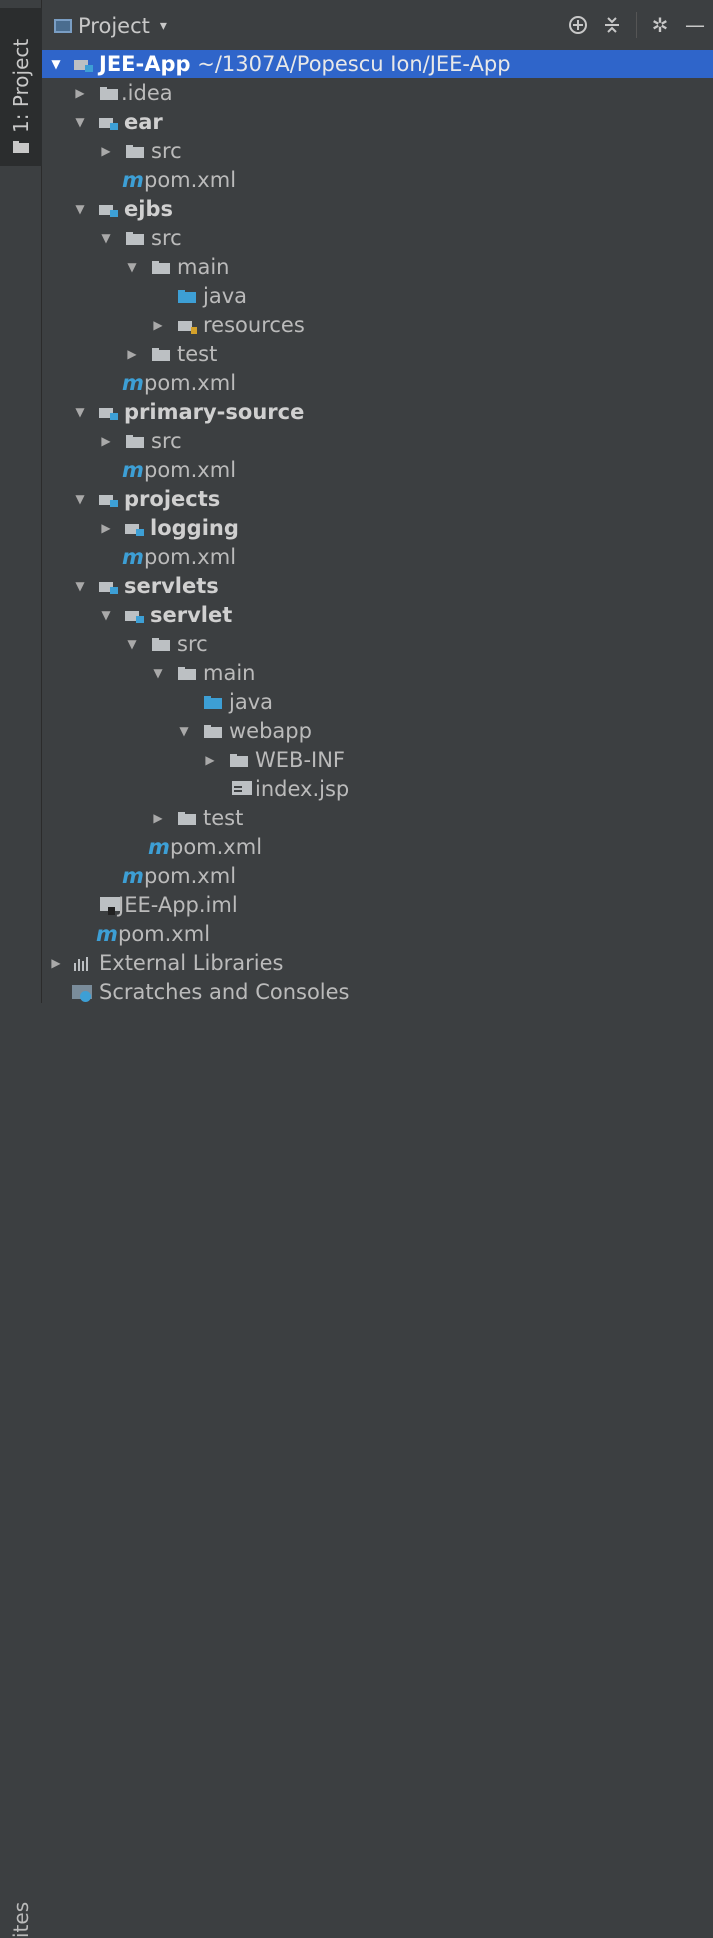 The image size is (713, 1938). What do you see at coordinates (377, 325) in the screenshot?
I see `tree-row: ▶ resources` at bounding box center [377, 325].